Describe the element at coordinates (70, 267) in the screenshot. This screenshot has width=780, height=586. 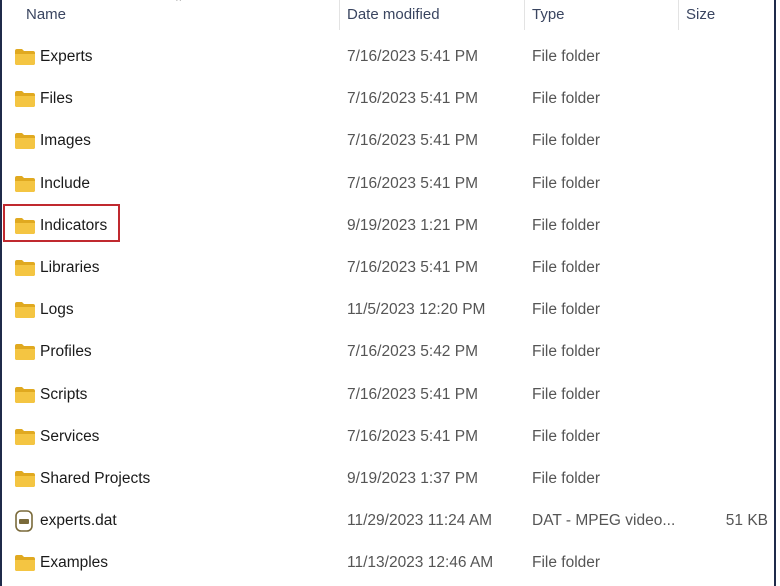
I see `file-name: Libraries` at that location.